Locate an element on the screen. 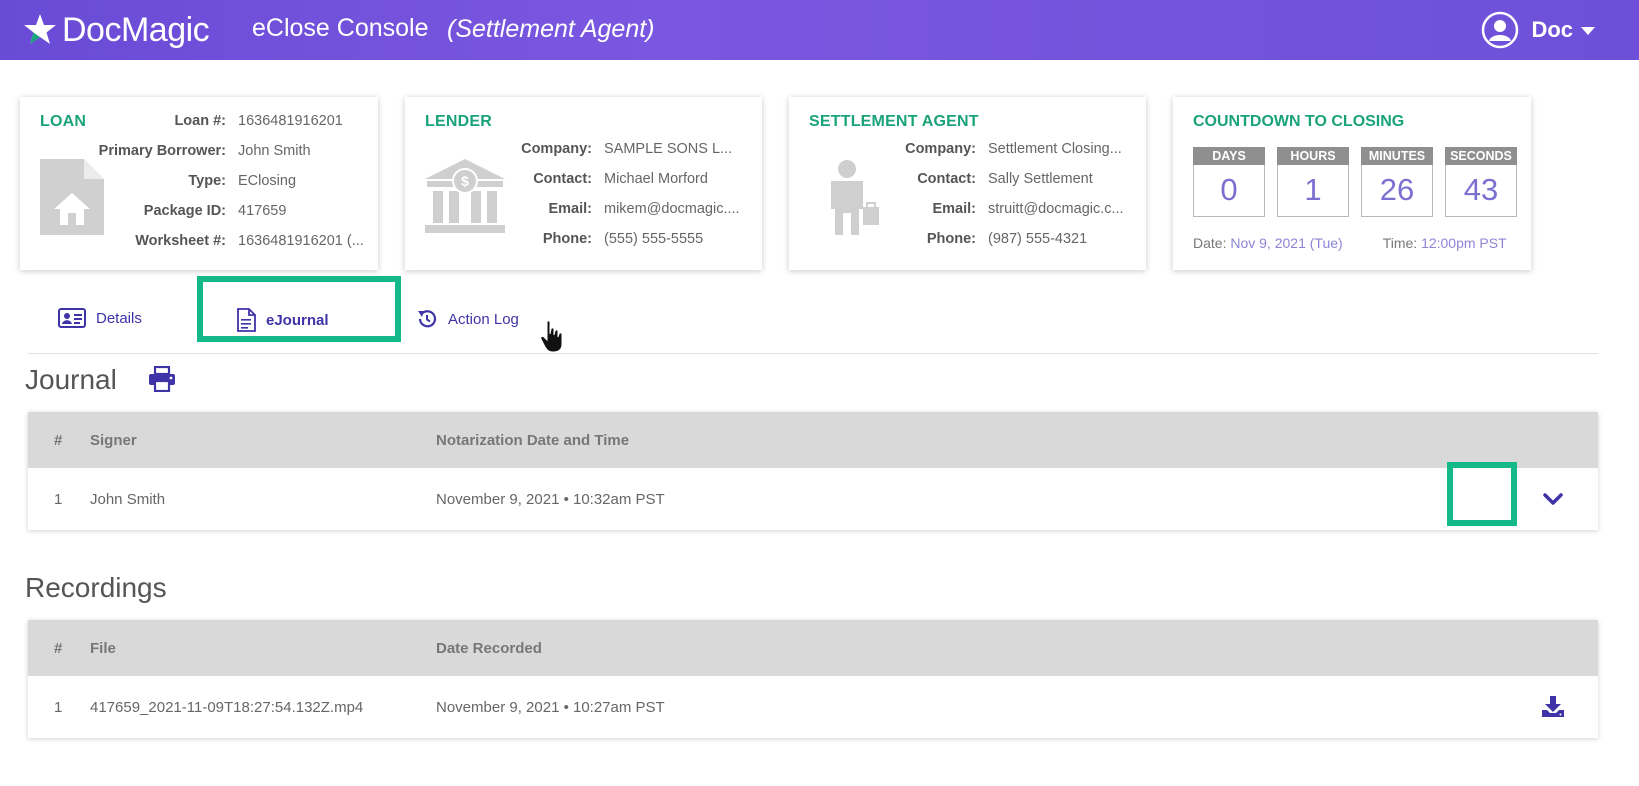  header-date-recorded: Date Recorded is located at coordinates (489, 648).